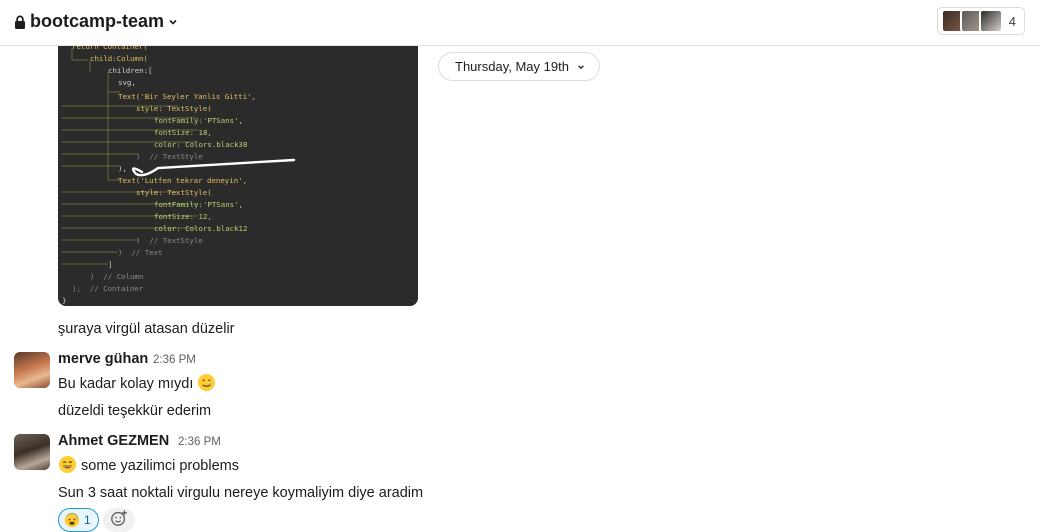 This screenshot has height=532, width=1040. What do you see at coordinates (160, 466) in the screenshot?
I see `message-line: some yazilimci problems` at bounding box center [160, 466].